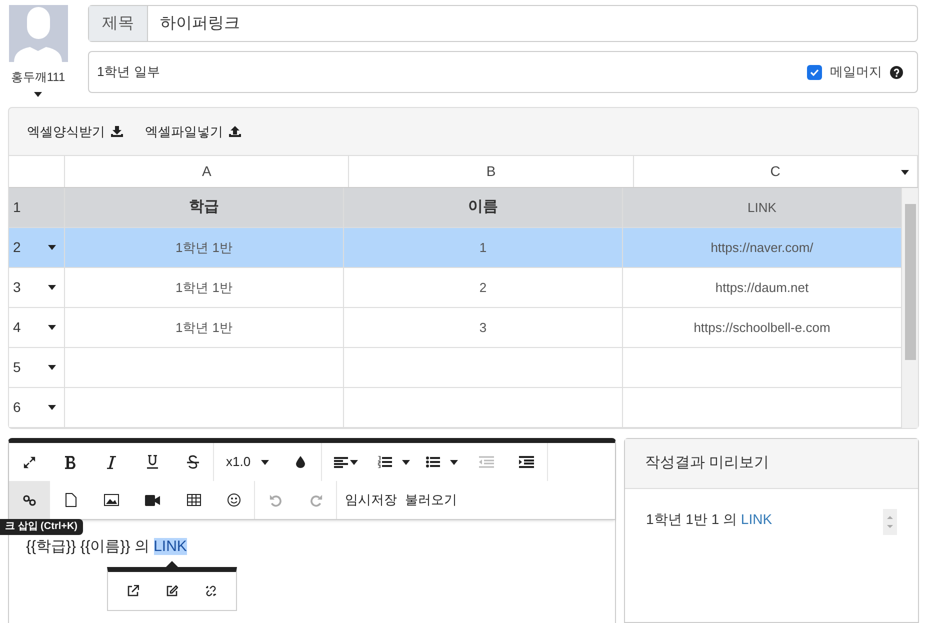 This screenshot has width=938, height=623. I want to click on row-number: 3, so click(17, 287).